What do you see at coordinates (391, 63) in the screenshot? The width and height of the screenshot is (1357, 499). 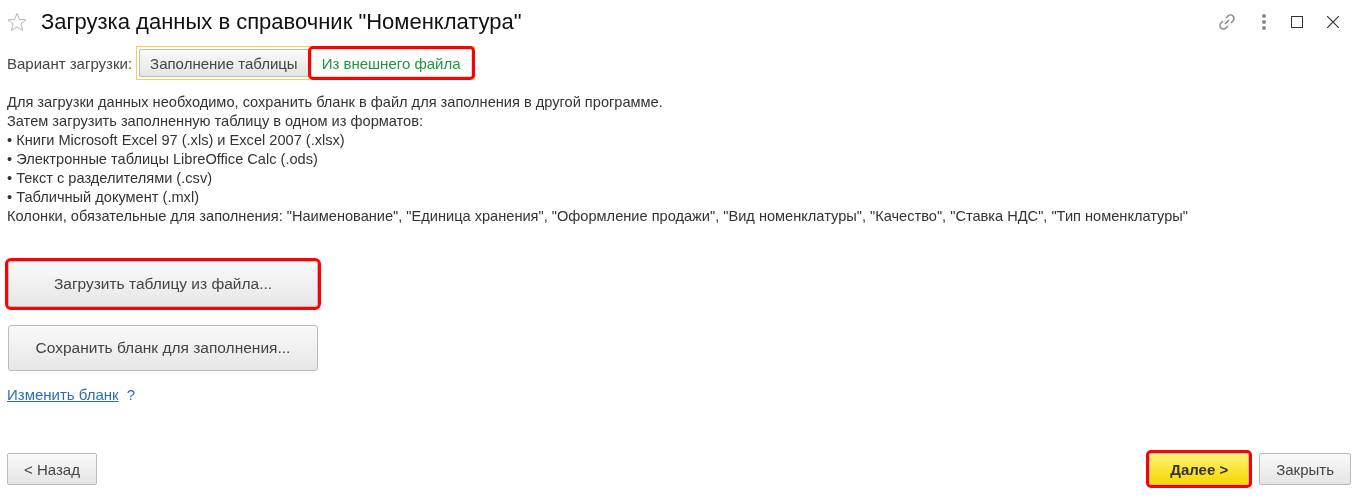 I see `mode-option: Из внешнего файла` at bounding box center [391, 63].